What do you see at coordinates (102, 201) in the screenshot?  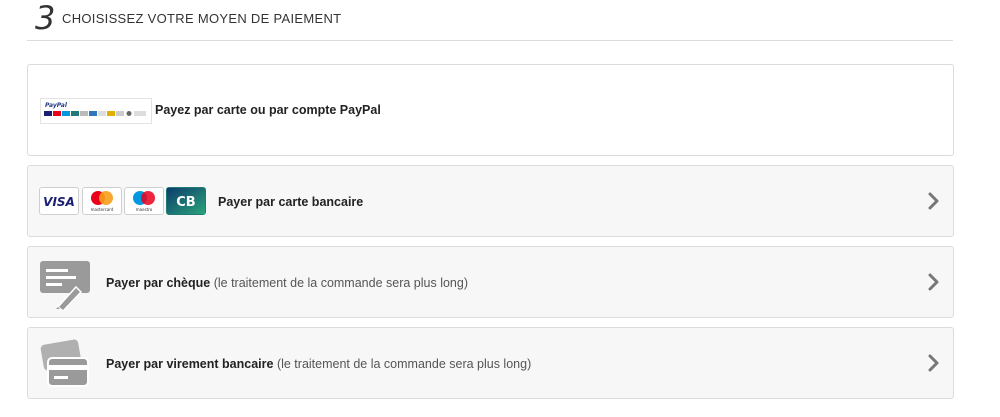 I see `mastercard-logo: mastercard` at bounding box center [102, 201].